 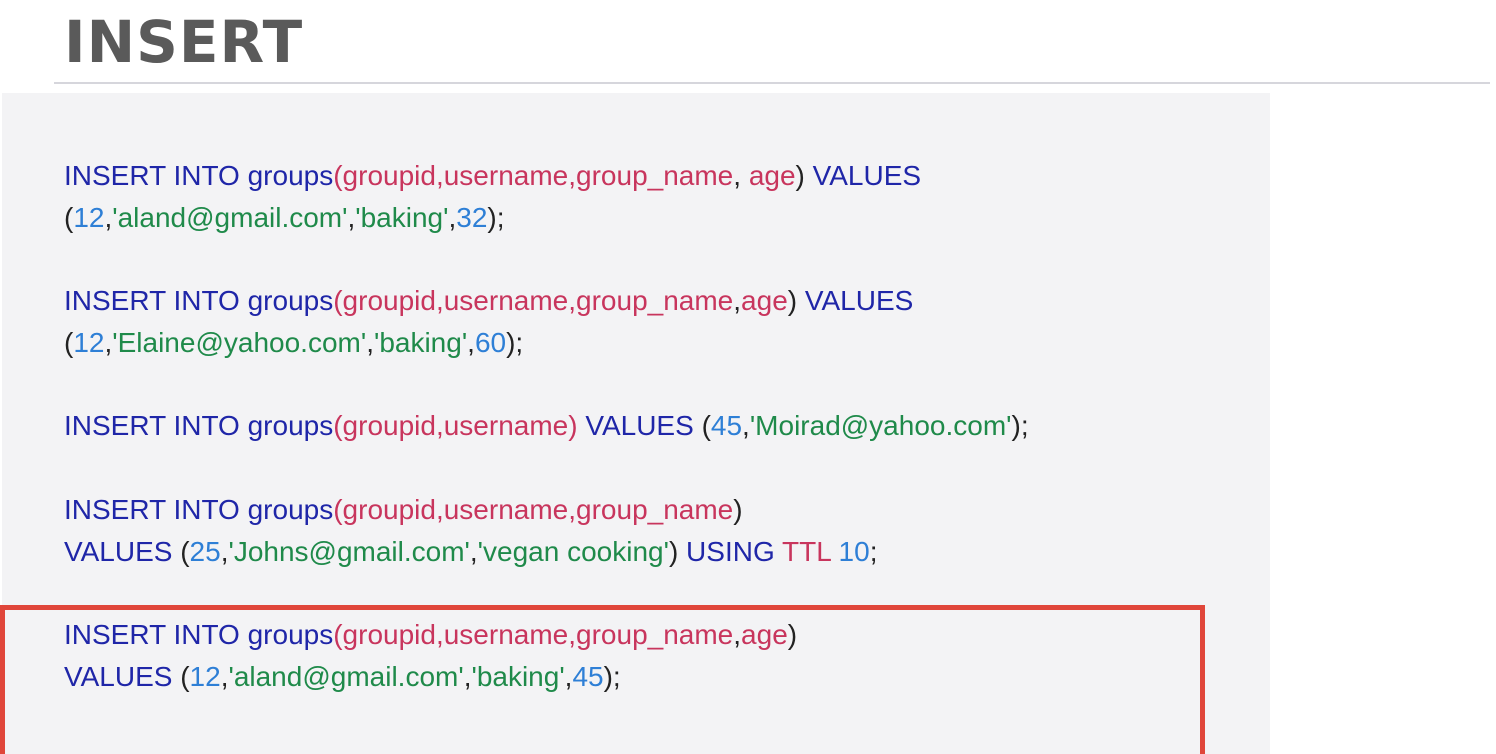 What do you see at coordinates (184, 42) in the screenshot?
I see `slide-title: INSERT` at bounding box center [184, 42].